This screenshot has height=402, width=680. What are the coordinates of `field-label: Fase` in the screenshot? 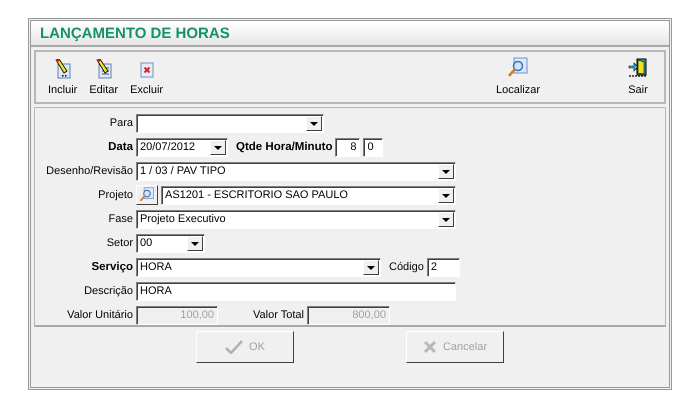 It's located at (120, 219).